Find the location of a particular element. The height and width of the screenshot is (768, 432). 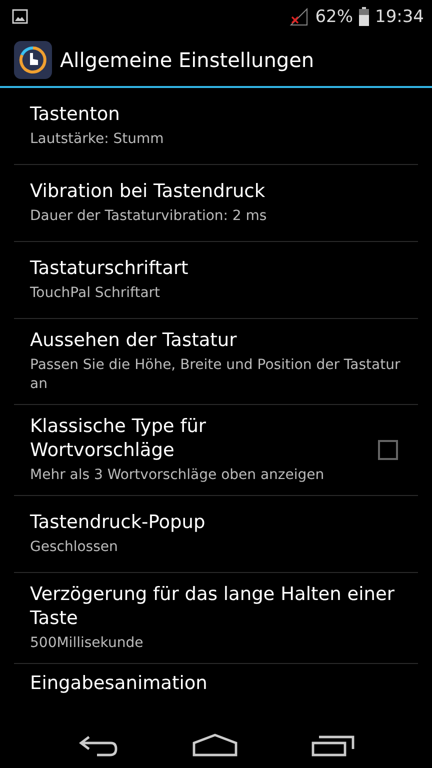

setting-title: Klassische Type für Wortvorschläge is located at coordinates (189, 438).